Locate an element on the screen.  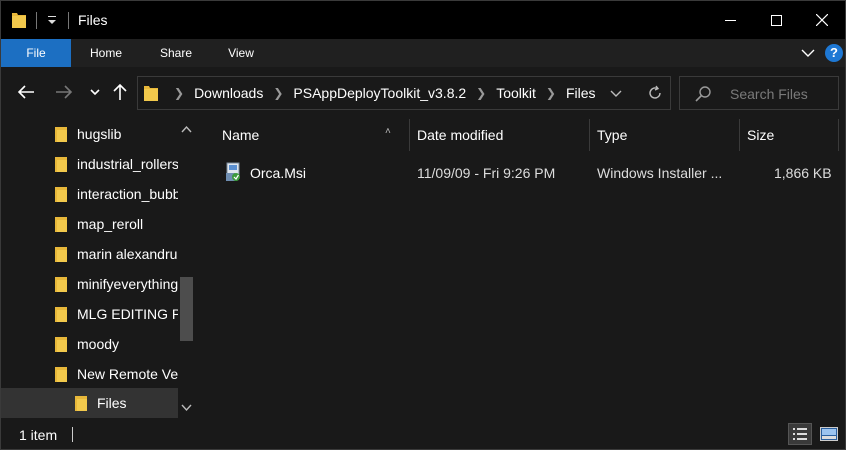
scroll-up-icon is located at coordinates (186, 129).